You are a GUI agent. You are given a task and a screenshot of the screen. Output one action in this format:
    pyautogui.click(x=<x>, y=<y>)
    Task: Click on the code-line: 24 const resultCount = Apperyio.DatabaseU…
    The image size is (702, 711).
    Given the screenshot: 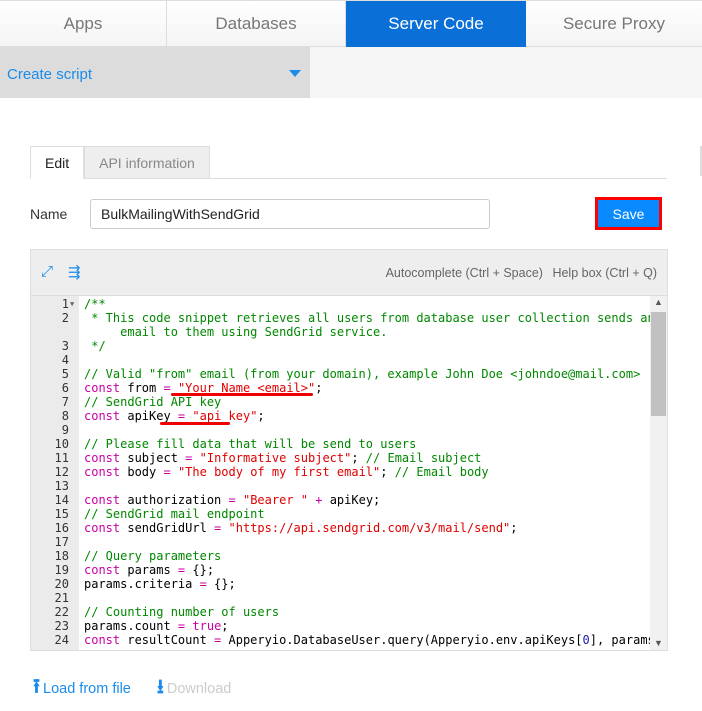 What is the action you would take?
    pyautogui.click(x=346, y=640)
    